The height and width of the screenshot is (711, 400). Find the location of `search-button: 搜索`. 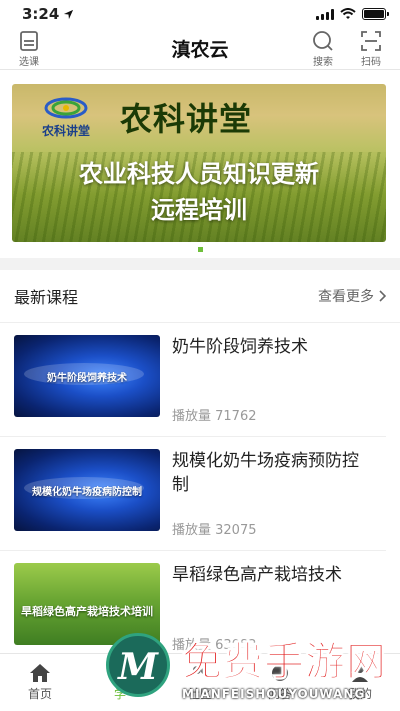

search-button: 搜索 is located at coordinates (323, 49).